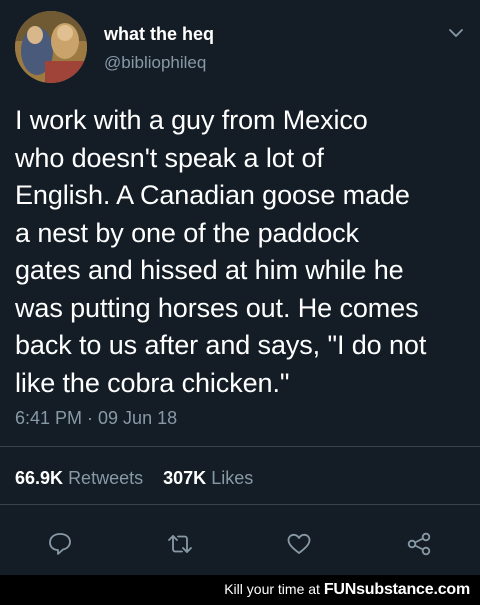  I want to click on display-name: what the heq, so click(159, 34).